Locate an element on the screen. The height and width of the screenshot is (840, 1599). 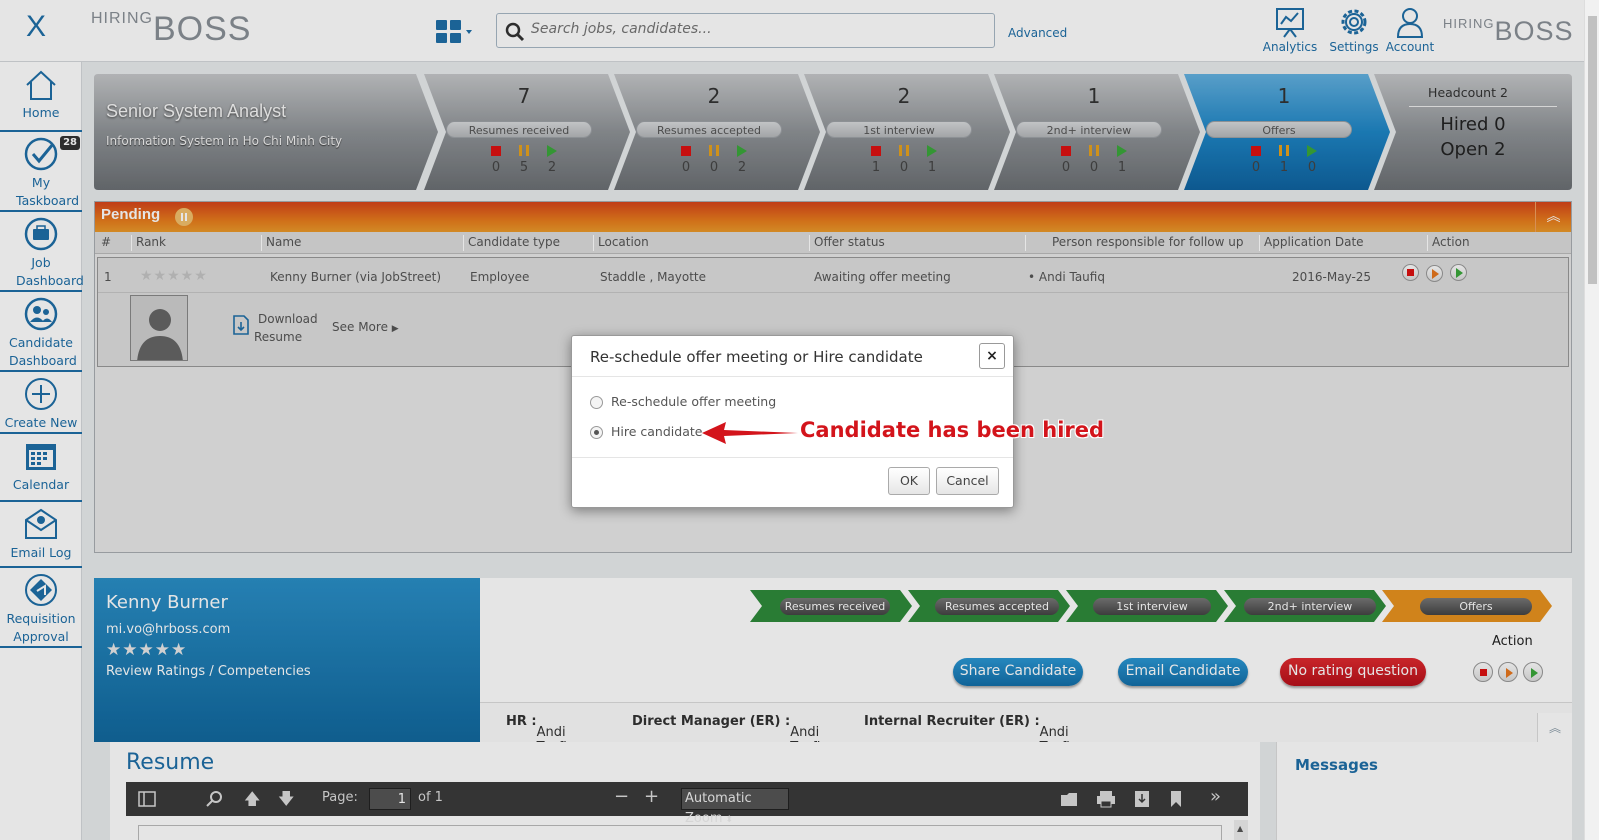
ok-button: OK is located at coordinates (909, 481).